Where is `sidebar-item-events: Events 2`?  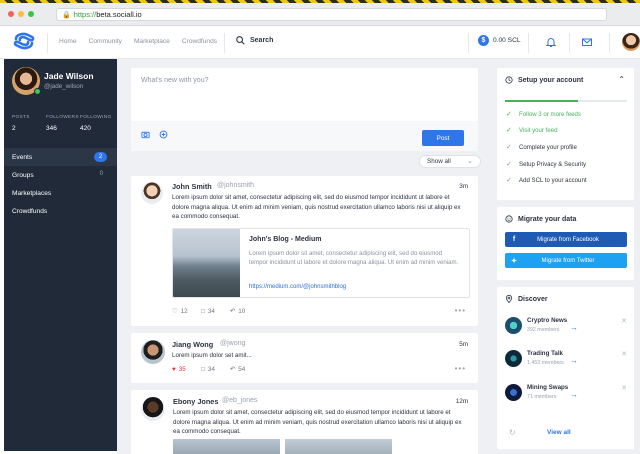 sidebar-item-events: Events 2 is located at coordinates (60, 157).